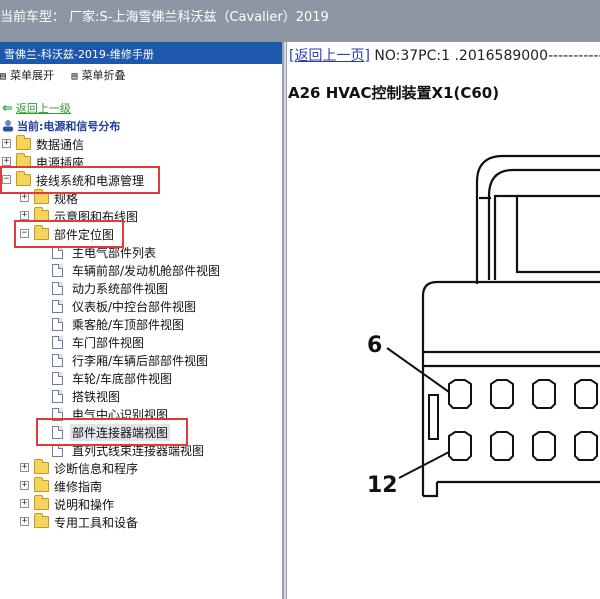 The height and width of the screenshot is (599, 600). Describe the element at coordinates (74, 76) in the screenshot. I see `collapse-all-icon: ▤` at that location.